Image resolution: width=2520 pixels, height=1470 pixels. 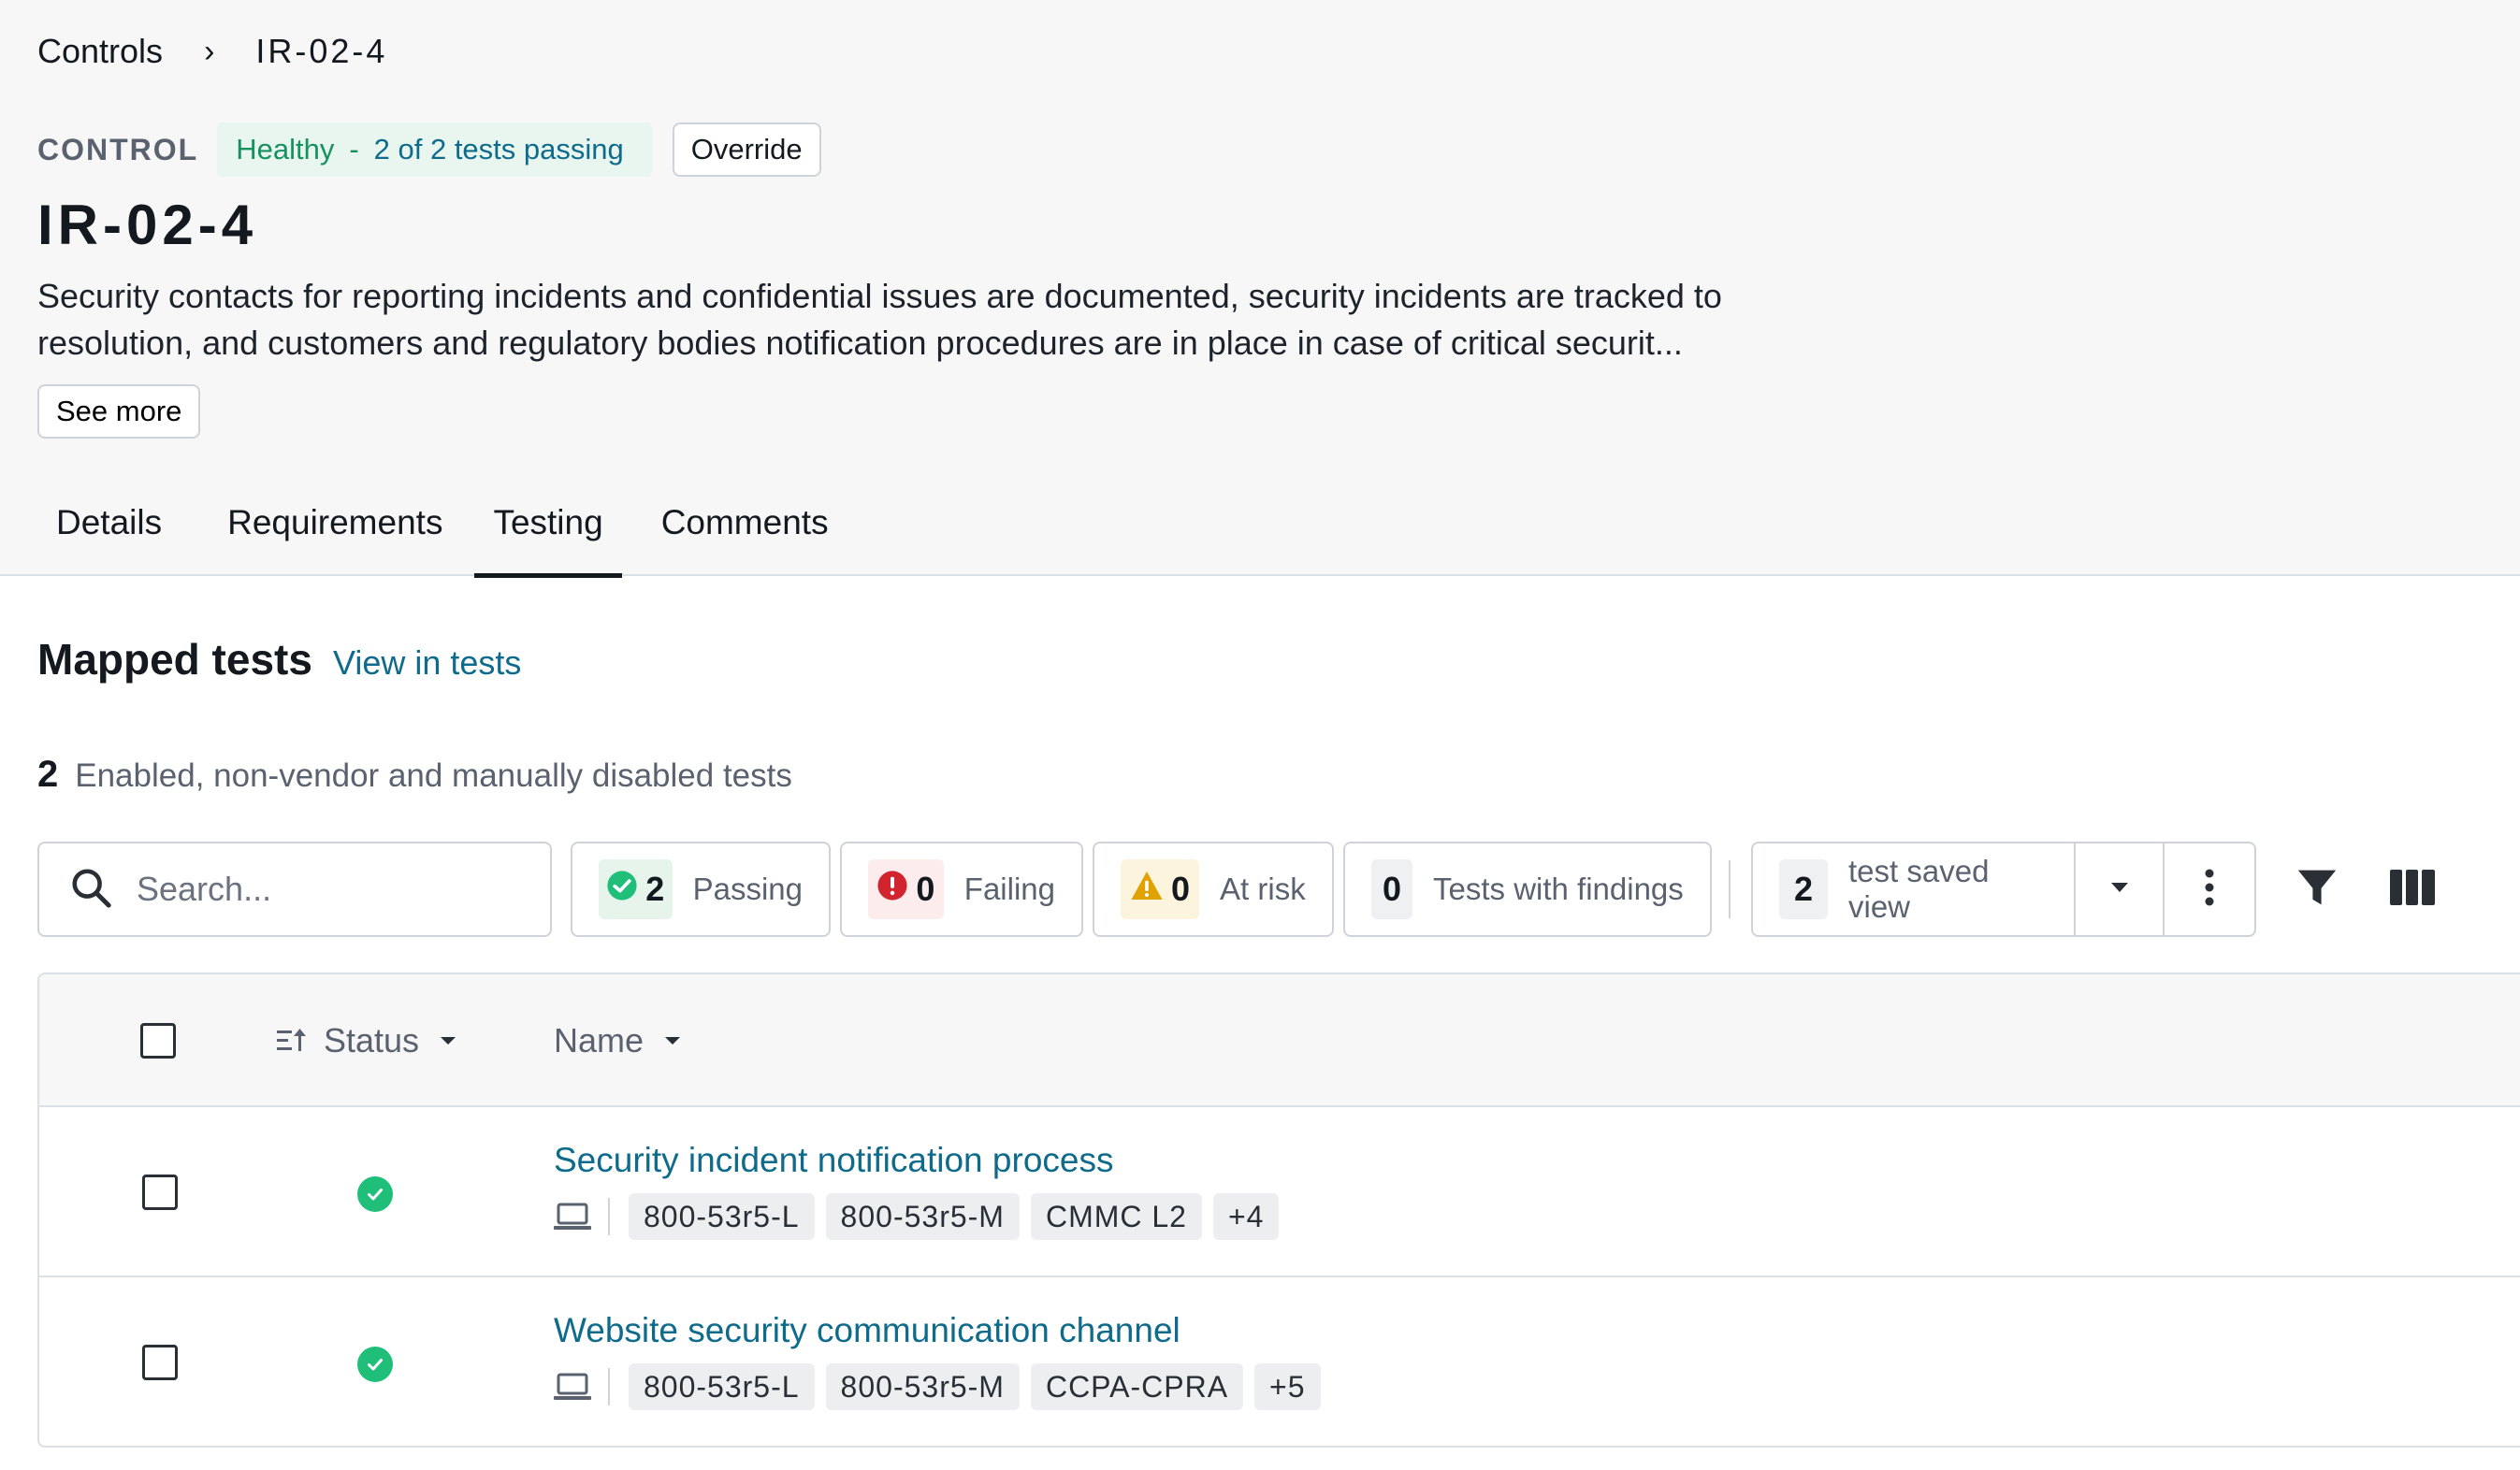 I want to click on saved-view-count-badge: 2, so click(x=1804, y=889).